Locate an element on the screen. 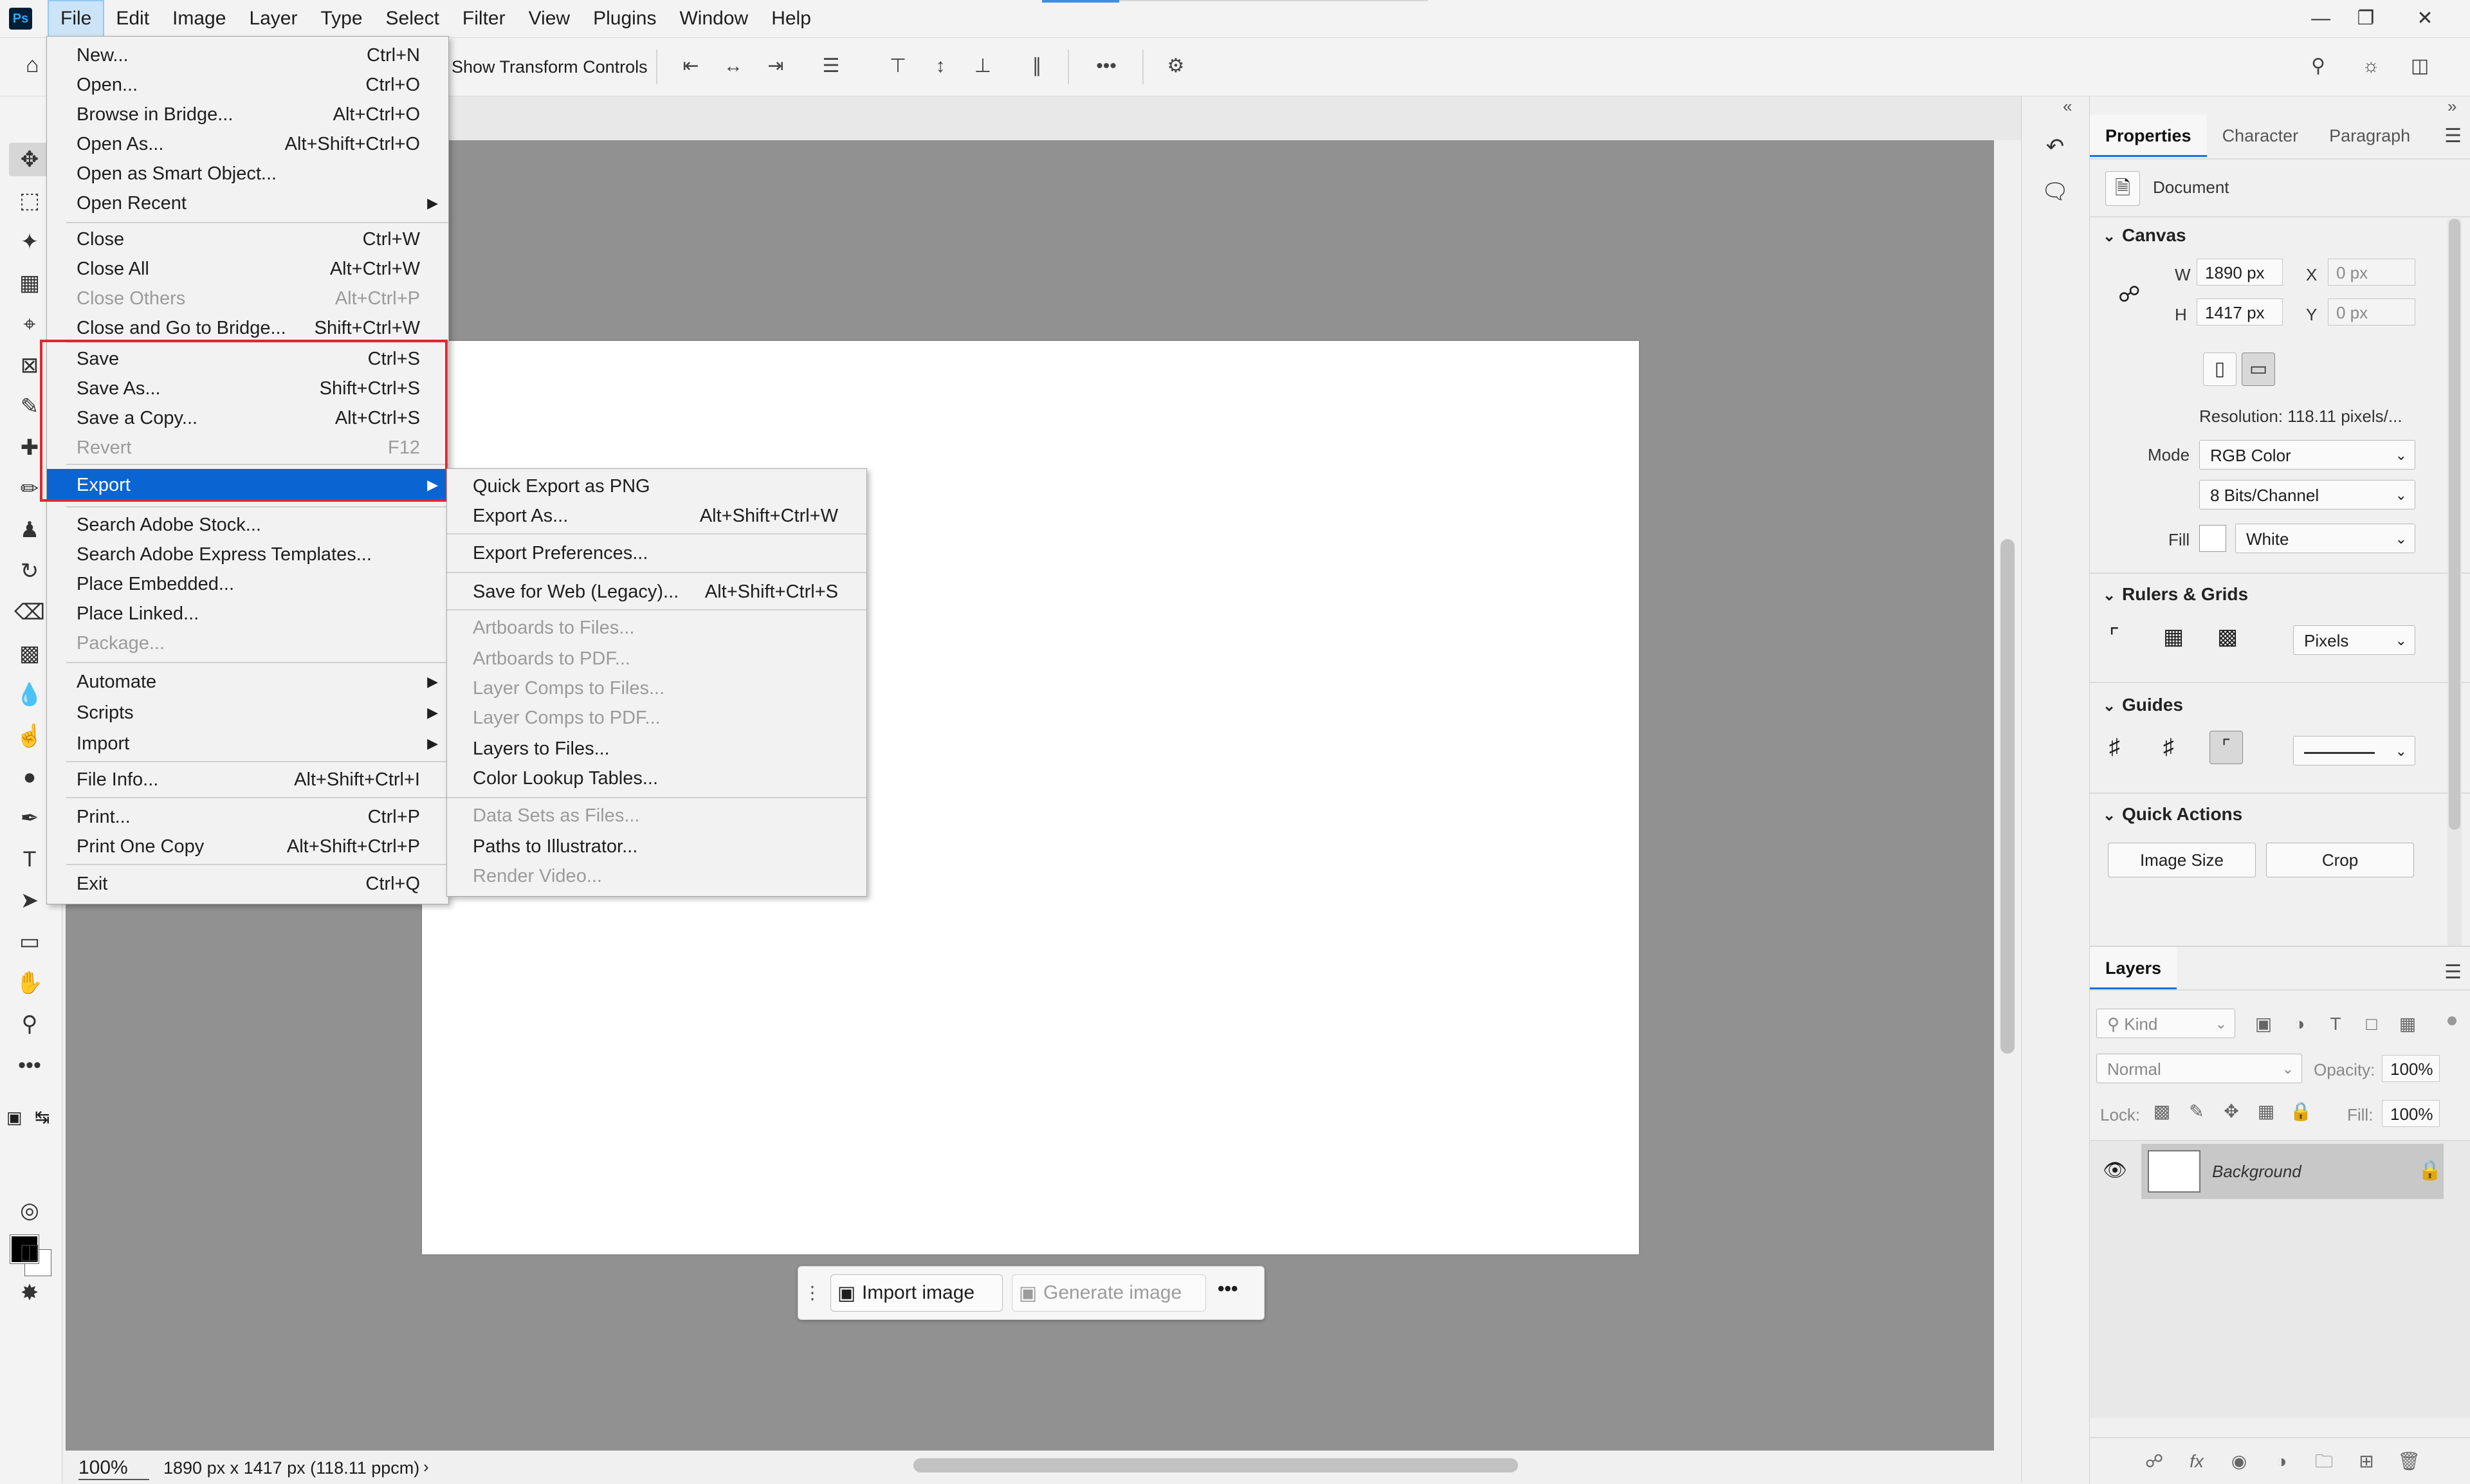 The height and width of the screenshot is (1484, 2470). move-tool-icon: ✥ is located at coordinates (29, 160).